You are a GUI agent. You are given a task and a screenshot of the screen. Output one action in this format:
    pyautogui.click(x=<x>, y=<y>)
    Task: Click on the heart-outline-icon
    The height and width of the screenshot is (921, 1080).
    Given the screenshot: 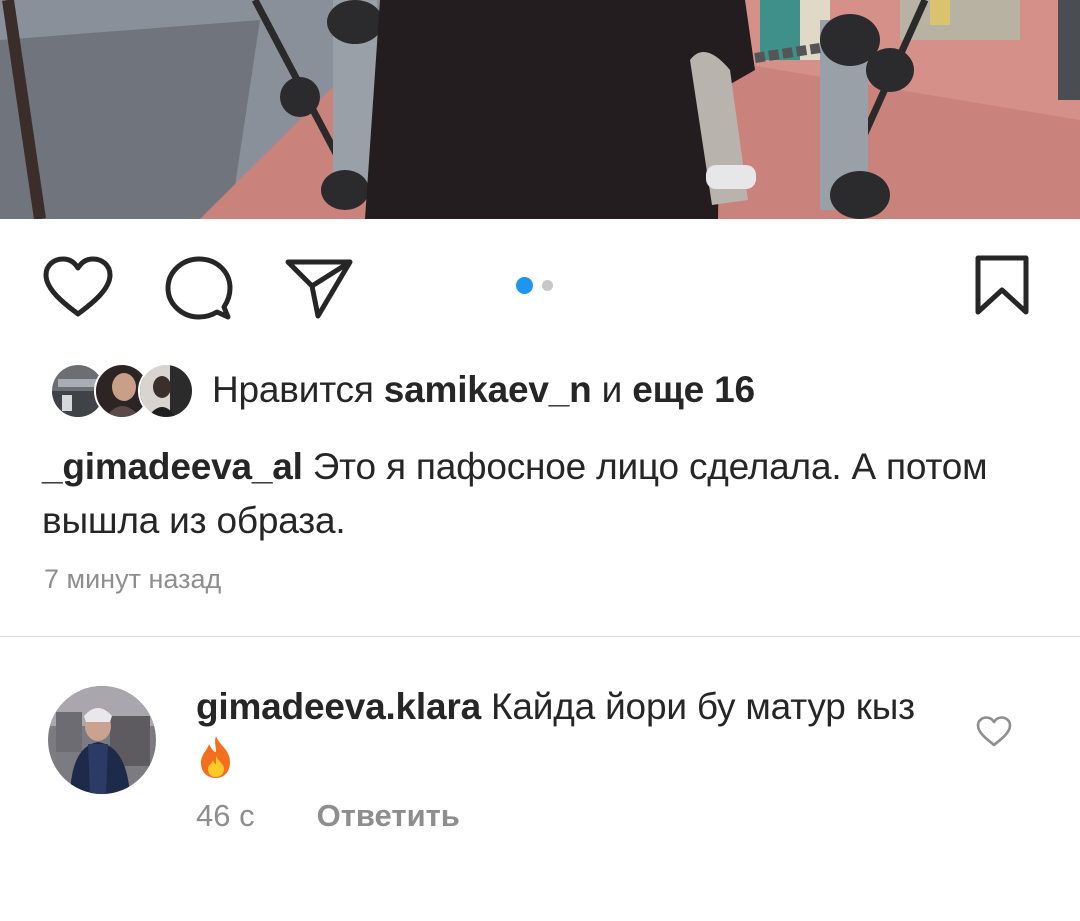 What is the action you would take?
    pyautogui.click(x=994, y=732)
    